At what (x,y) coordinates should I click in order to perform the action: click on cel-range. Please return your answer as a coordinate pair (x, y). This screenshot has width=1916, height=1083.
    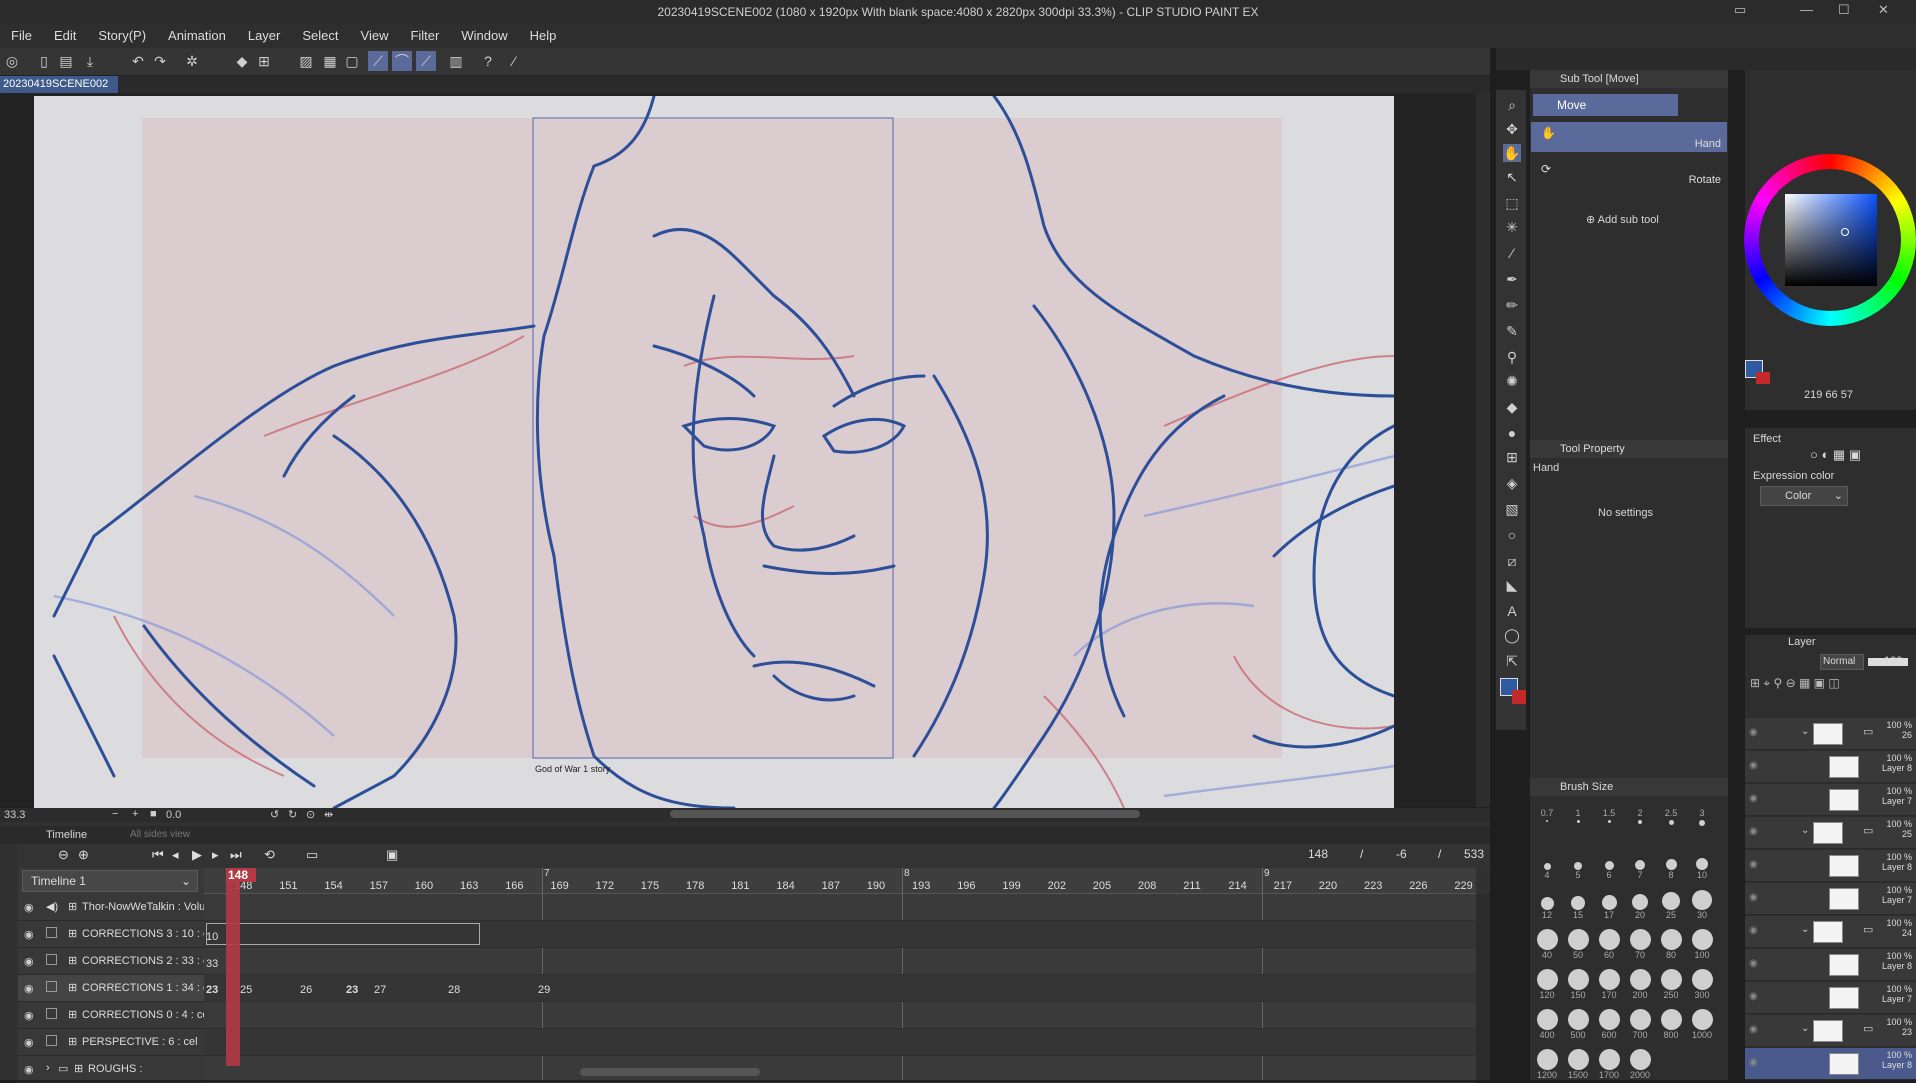
    Looking at the image, I should click on (343, 934).